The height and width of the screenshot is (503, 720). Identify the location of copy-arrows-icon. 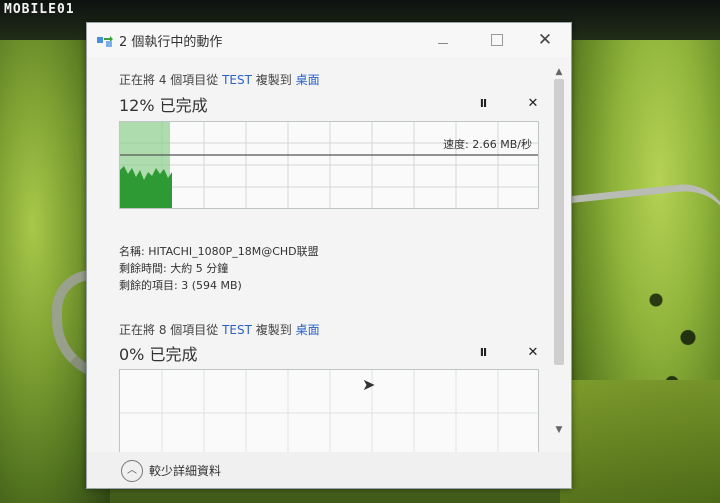
(105, 41).